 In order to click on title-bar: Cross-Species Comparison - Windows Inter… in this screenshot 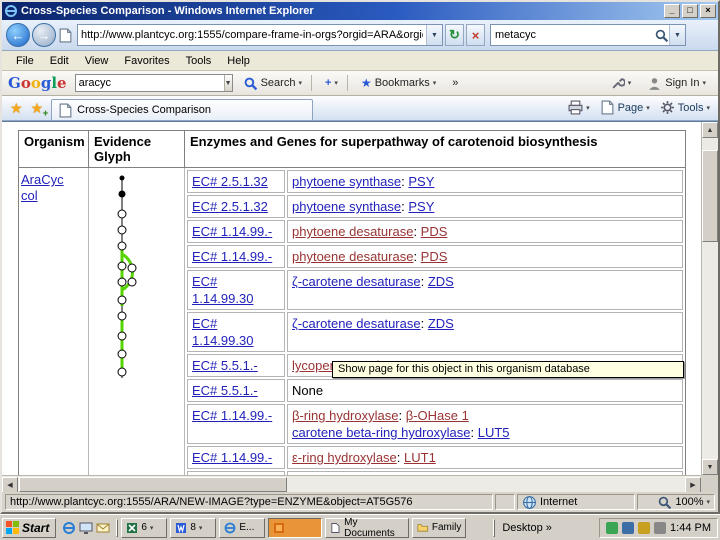, I will do `click(360, 11)`.